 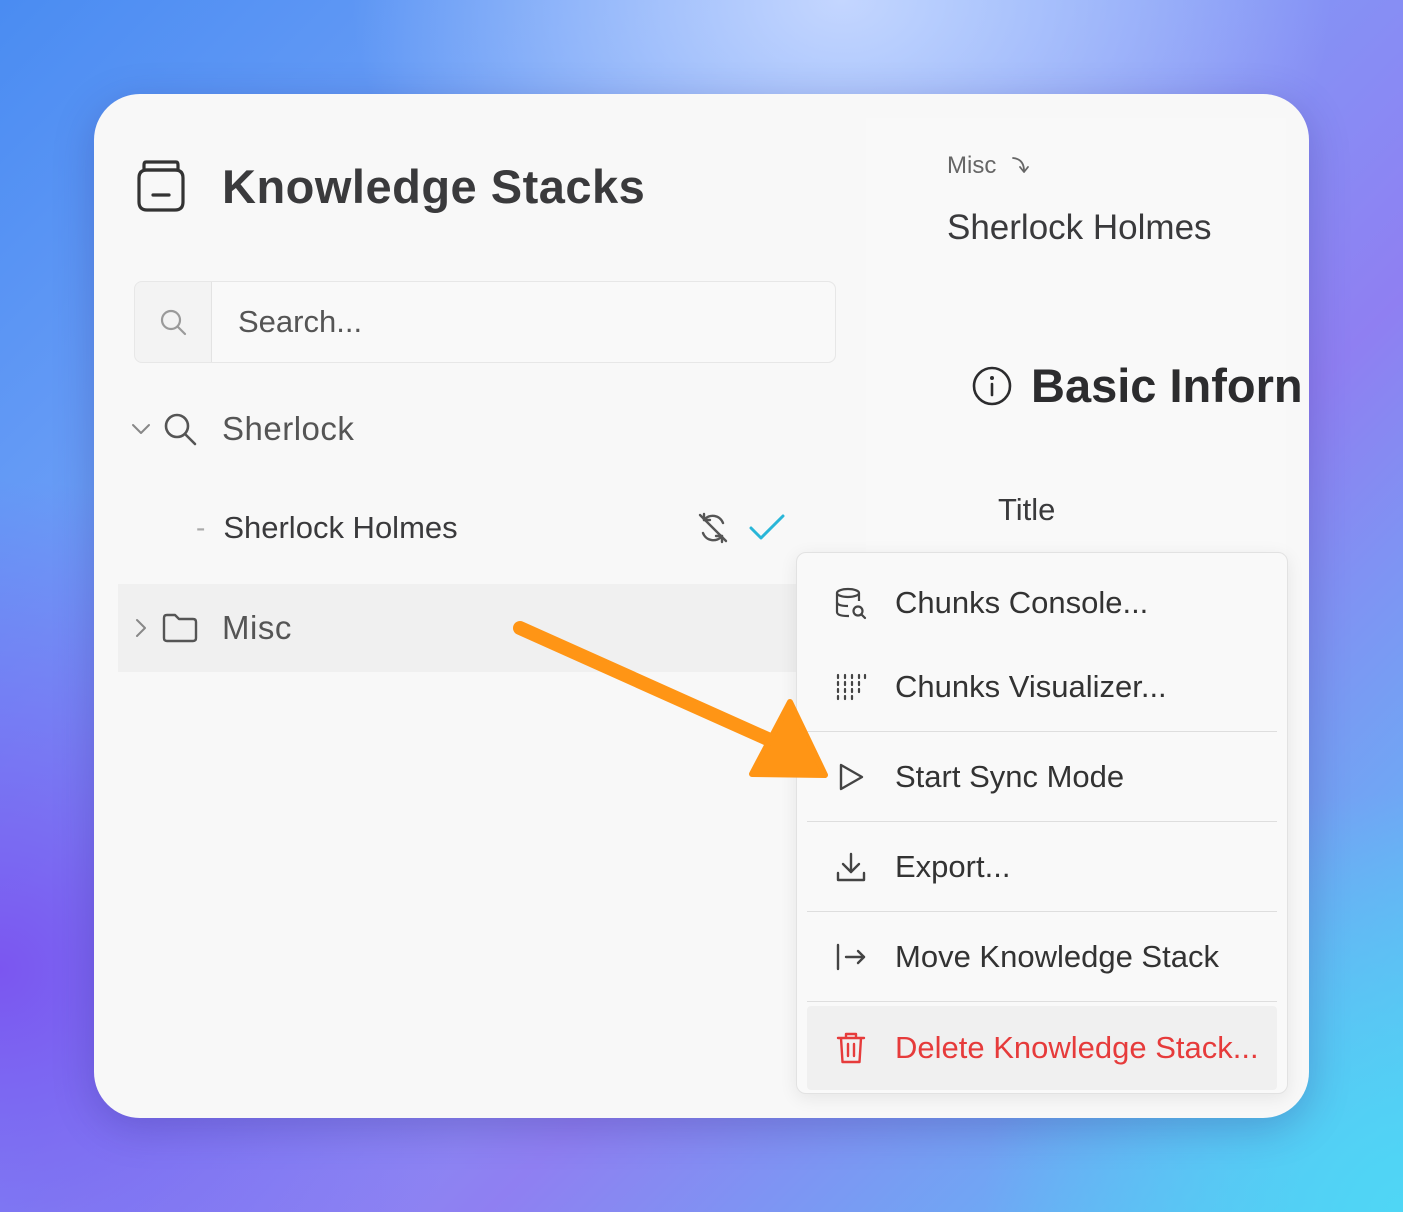 What do you see at coordinates (340, 527) in the screenshot?
I see `tree-item-label: Sherlock Holmes` at bounding box center [340, 527].